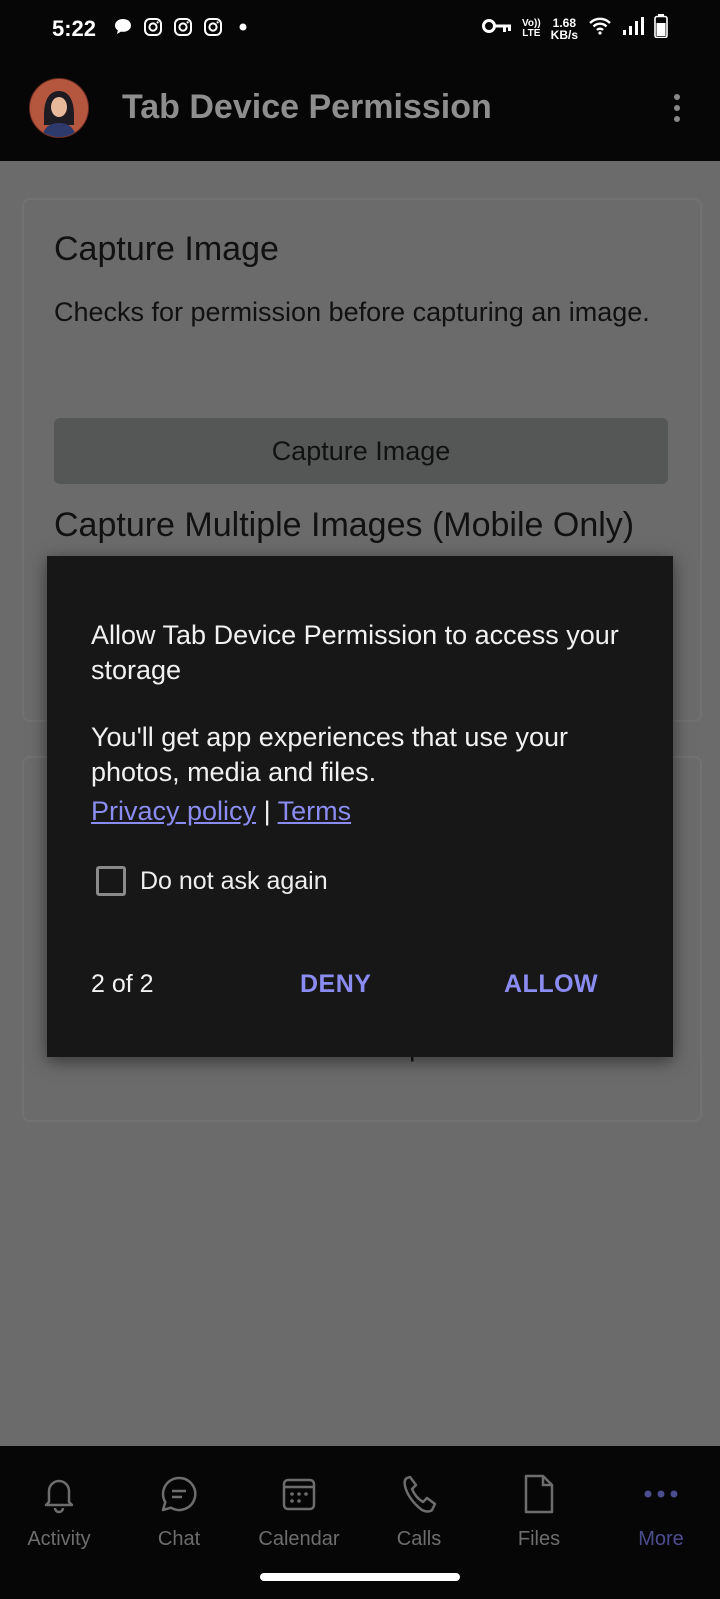  Describe the element at coordinates (307, 107) in the screenshot. I see `app-title: Tab Device Permission` at that location.